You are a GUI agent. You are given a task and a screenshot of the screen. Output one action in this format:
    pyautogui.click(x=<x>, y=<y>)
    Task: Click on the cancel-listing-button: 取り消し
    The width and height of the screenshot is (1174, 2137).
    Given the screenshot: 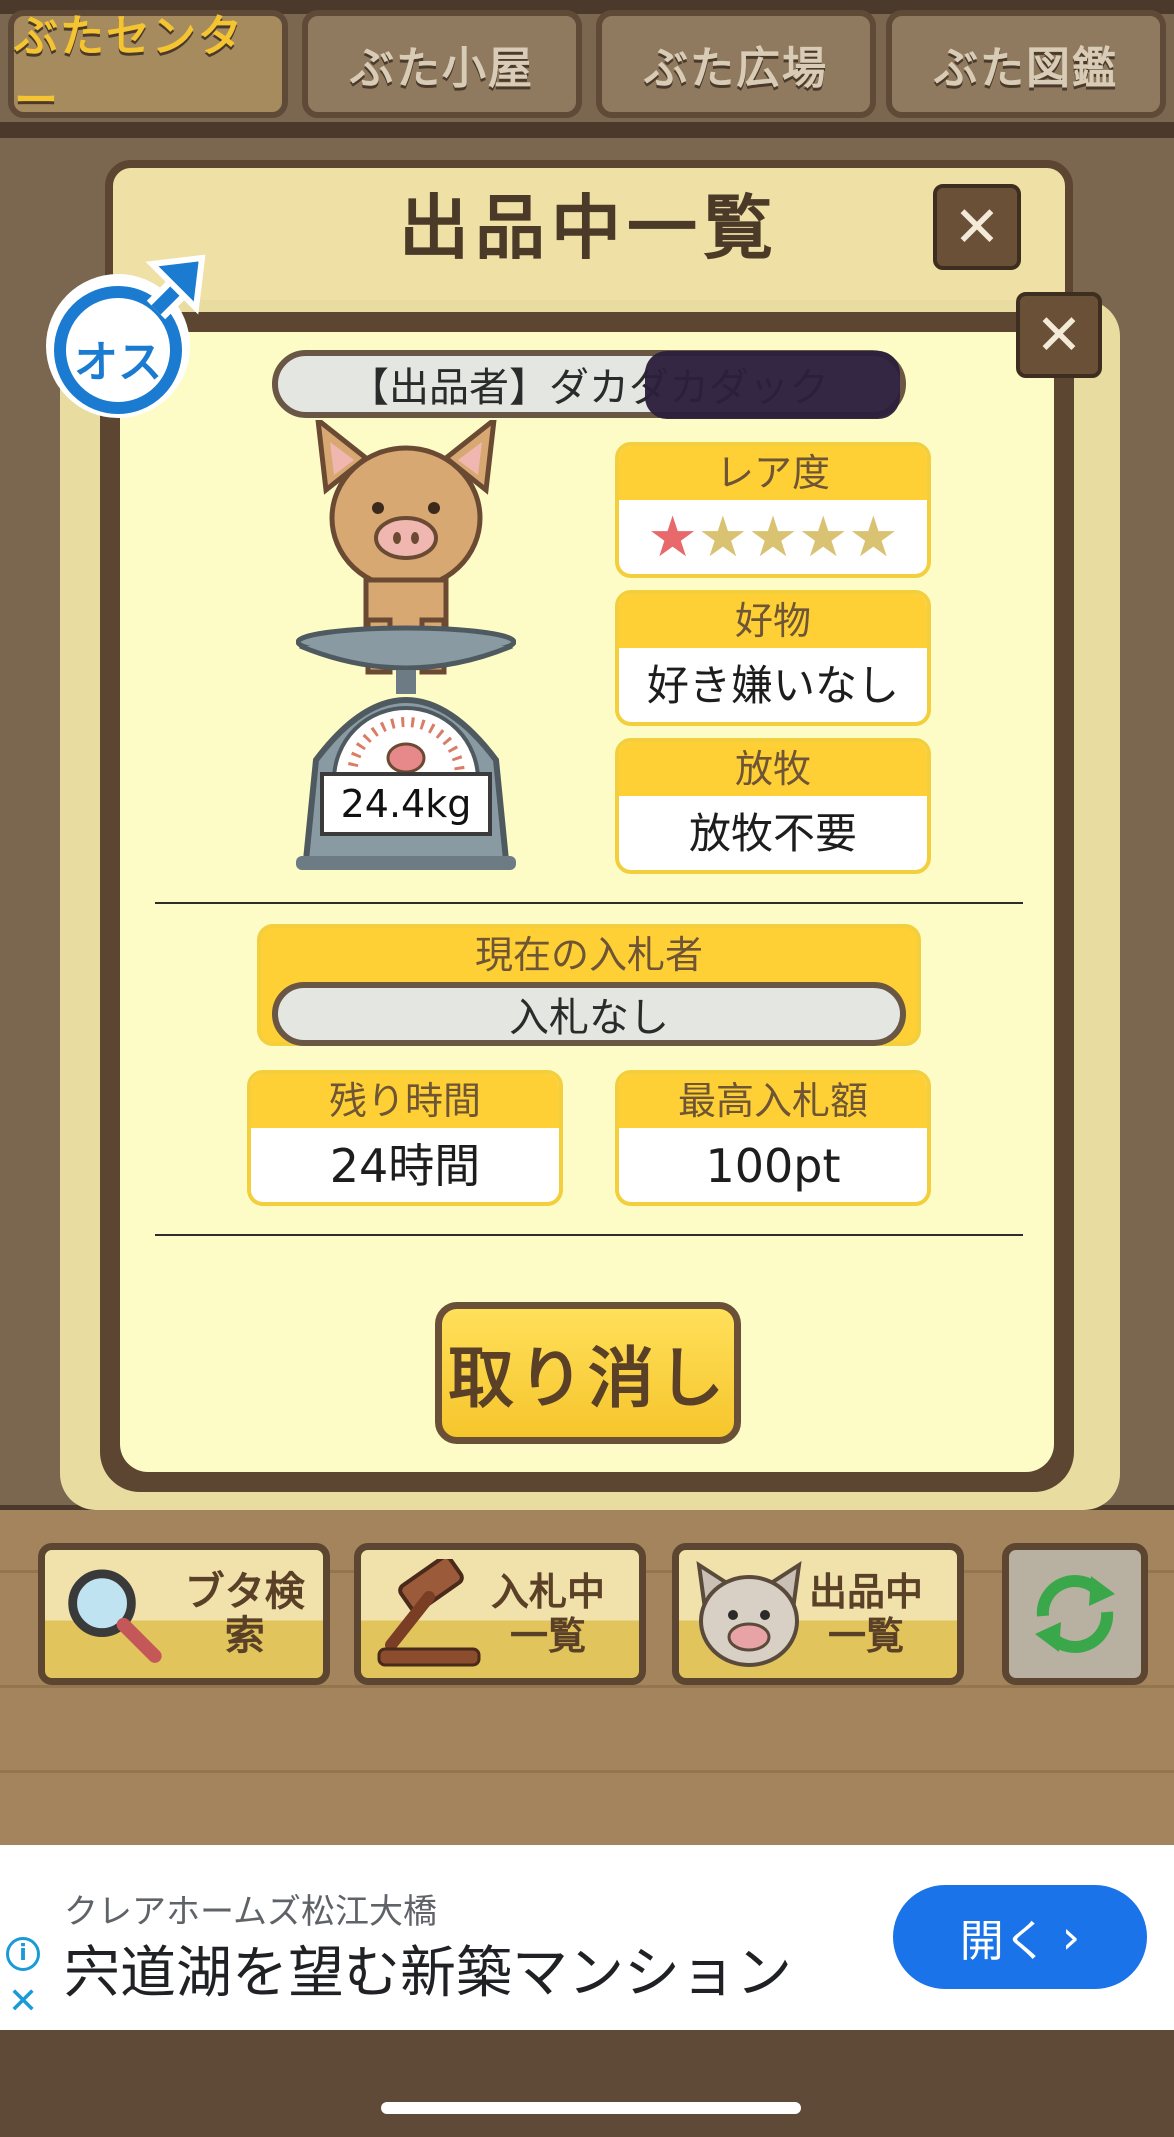 What is the action you would take?
    pyautogui.click(x=588, y=1373)
    